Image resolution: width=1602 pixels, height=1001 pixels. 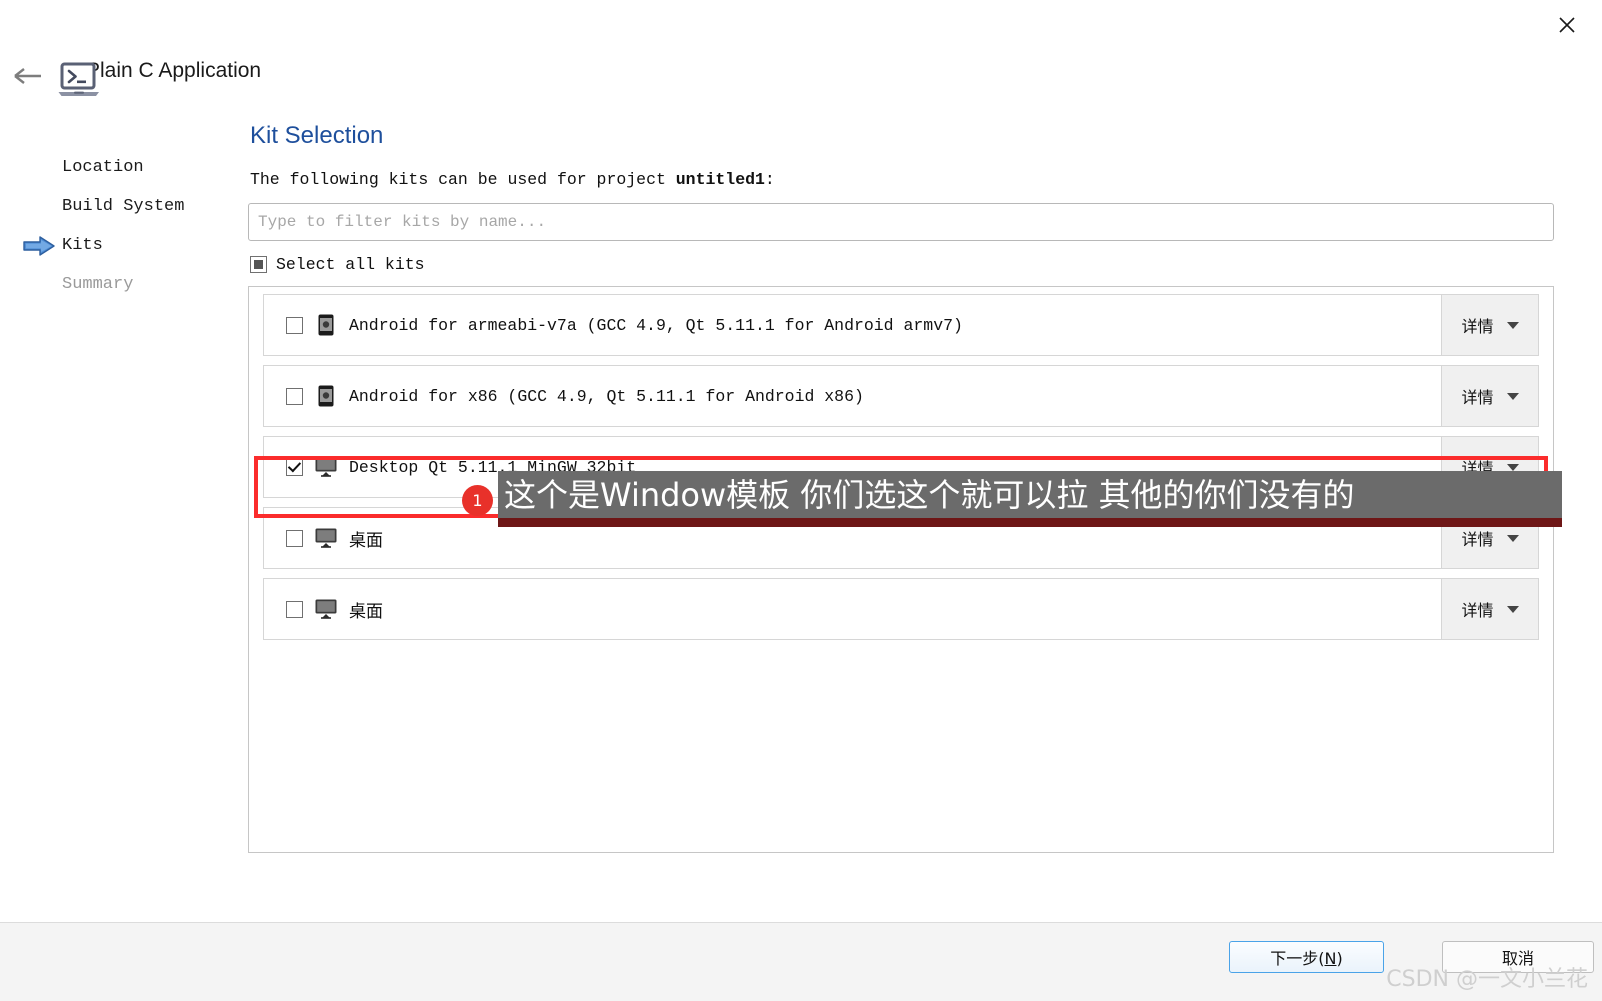 I want to click on section-title: Kit Selection, so click(x=317, y=135).